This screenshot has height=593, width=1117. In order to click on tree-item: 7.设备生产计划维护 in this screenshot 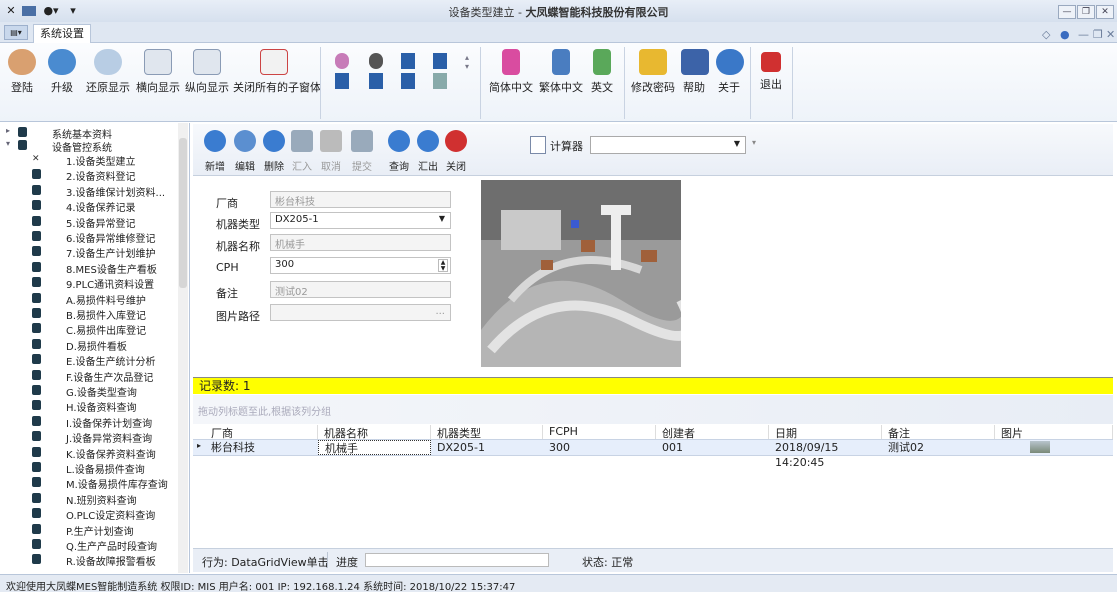, I will do `click(91, 252)`.